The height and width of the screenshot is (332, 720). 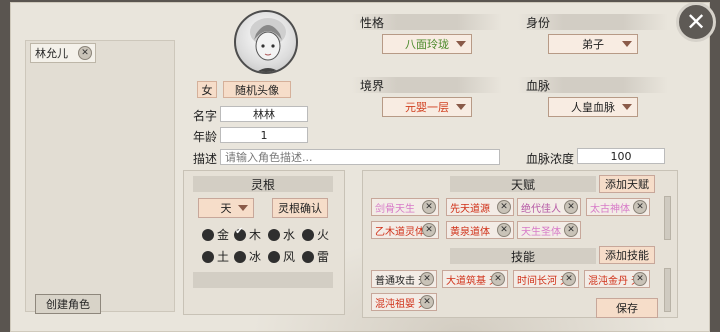 What do you see at coordinates (627, 184) in the screenshot?
I see `add-talent-button: 添加天赋` at bounding box center [627, 184].